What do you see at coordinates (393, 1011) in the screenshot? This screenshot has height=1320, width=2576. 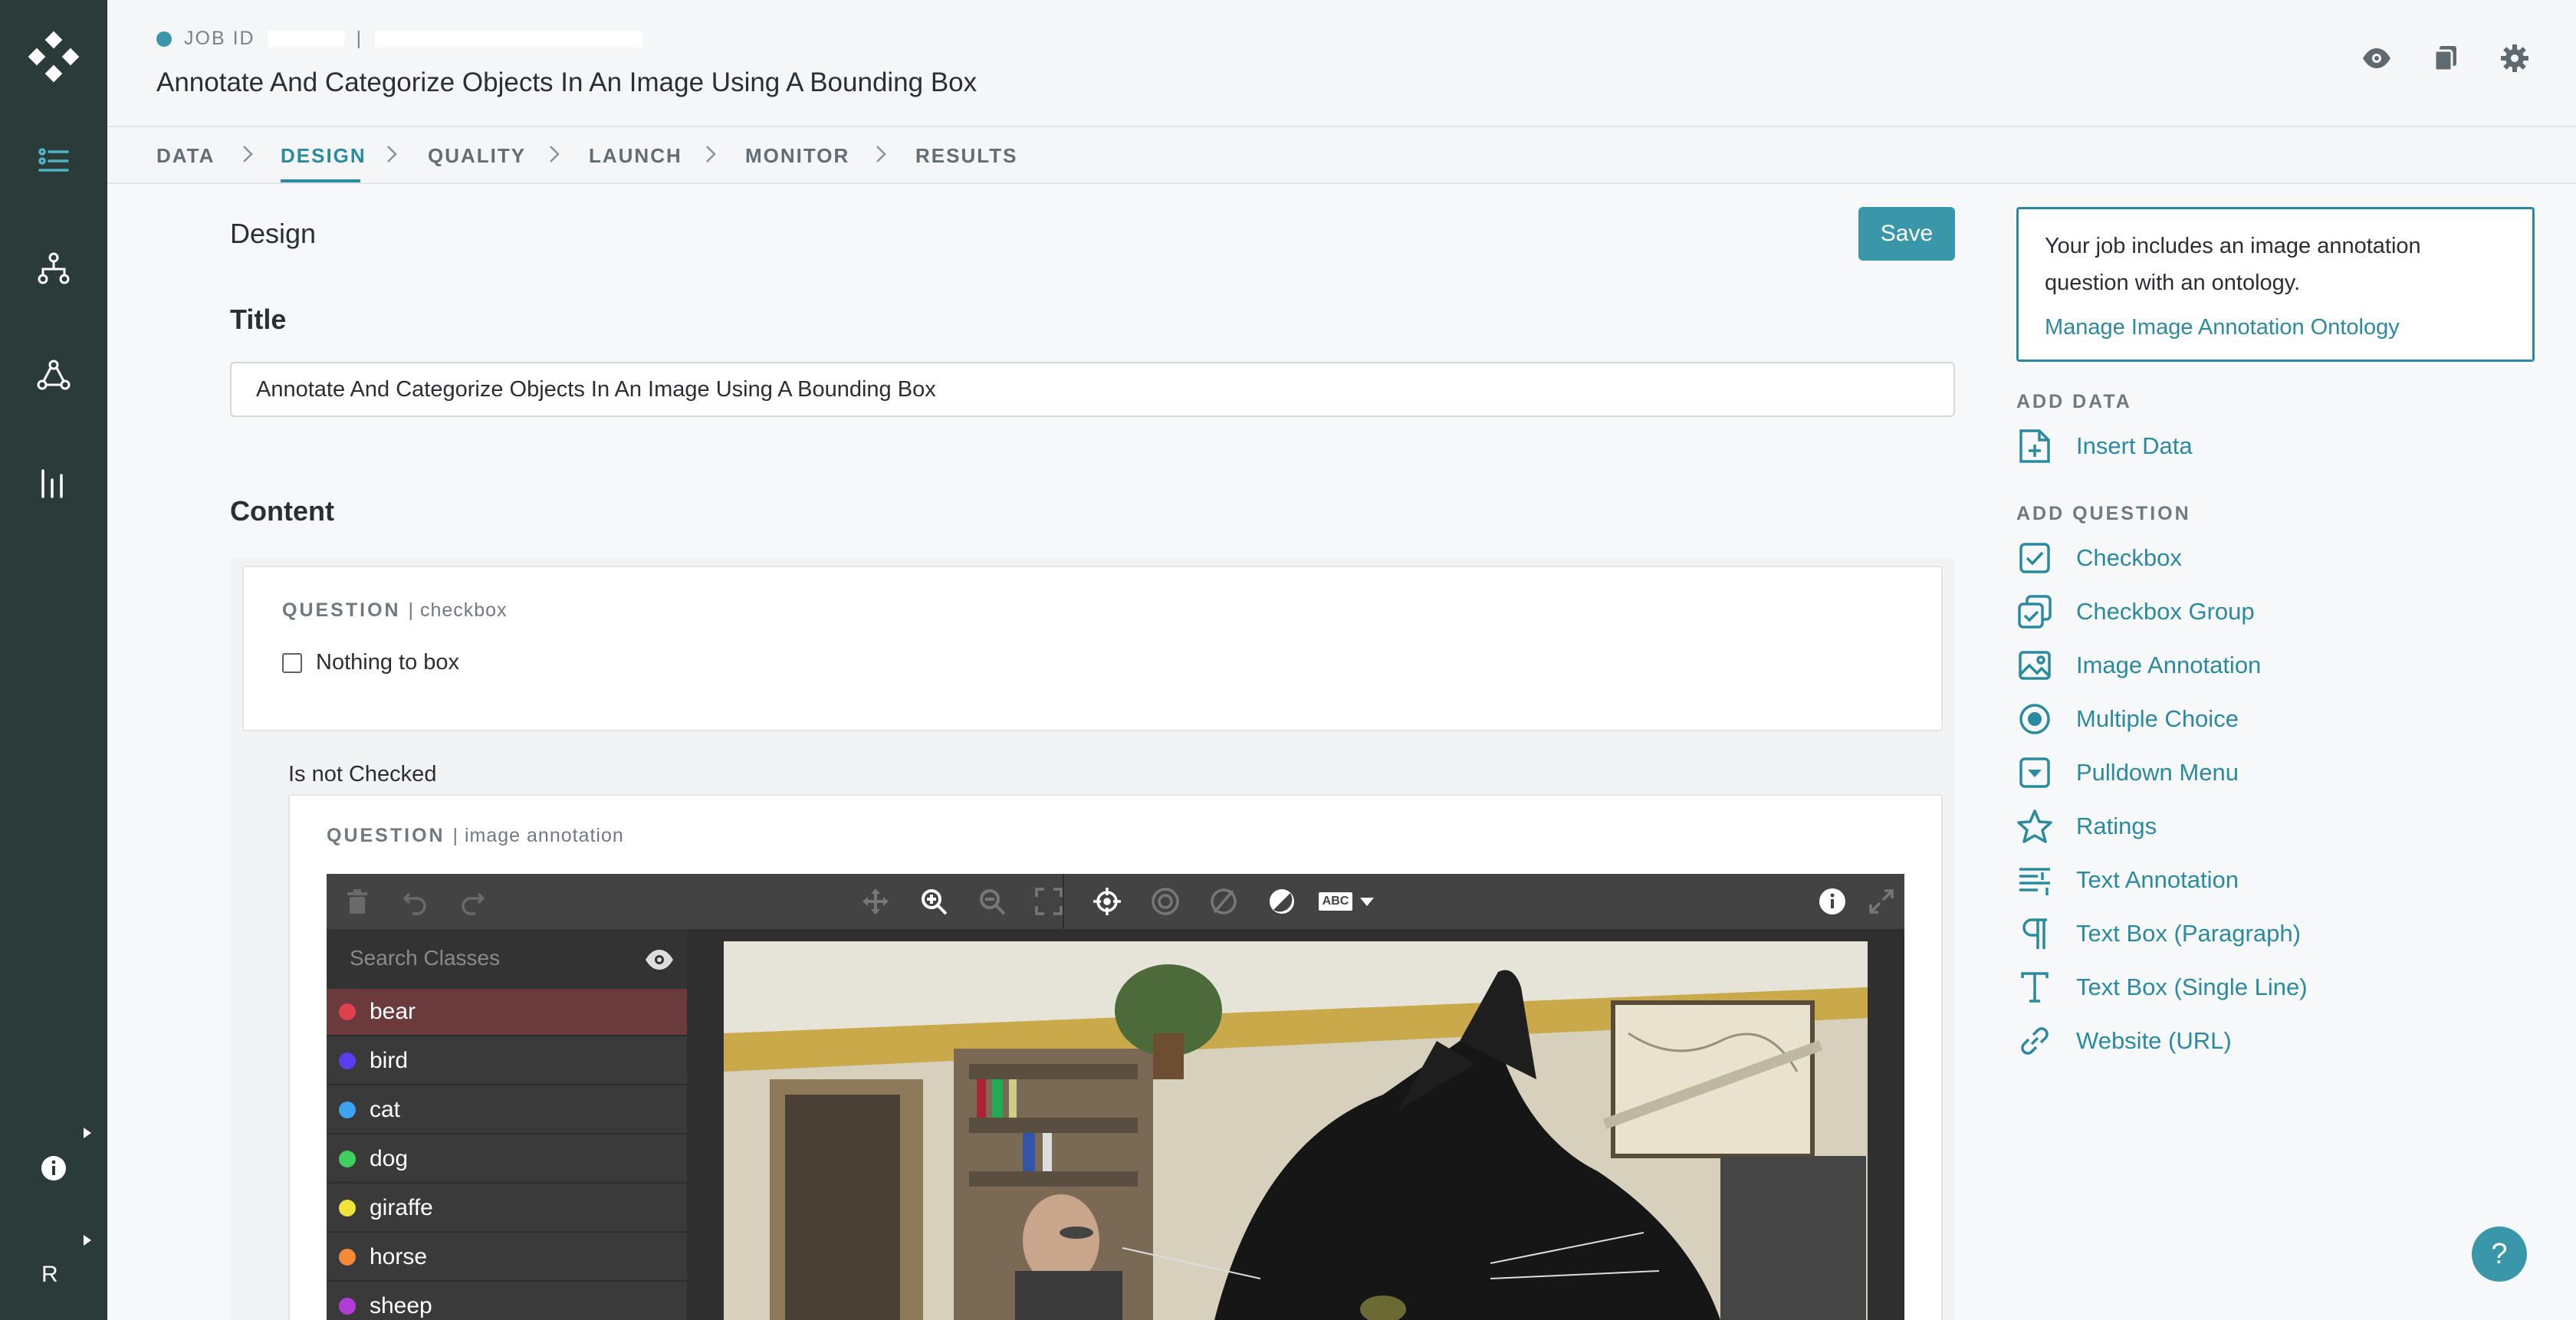 I see `class-name: bear` at bounding box center [393, 1011].